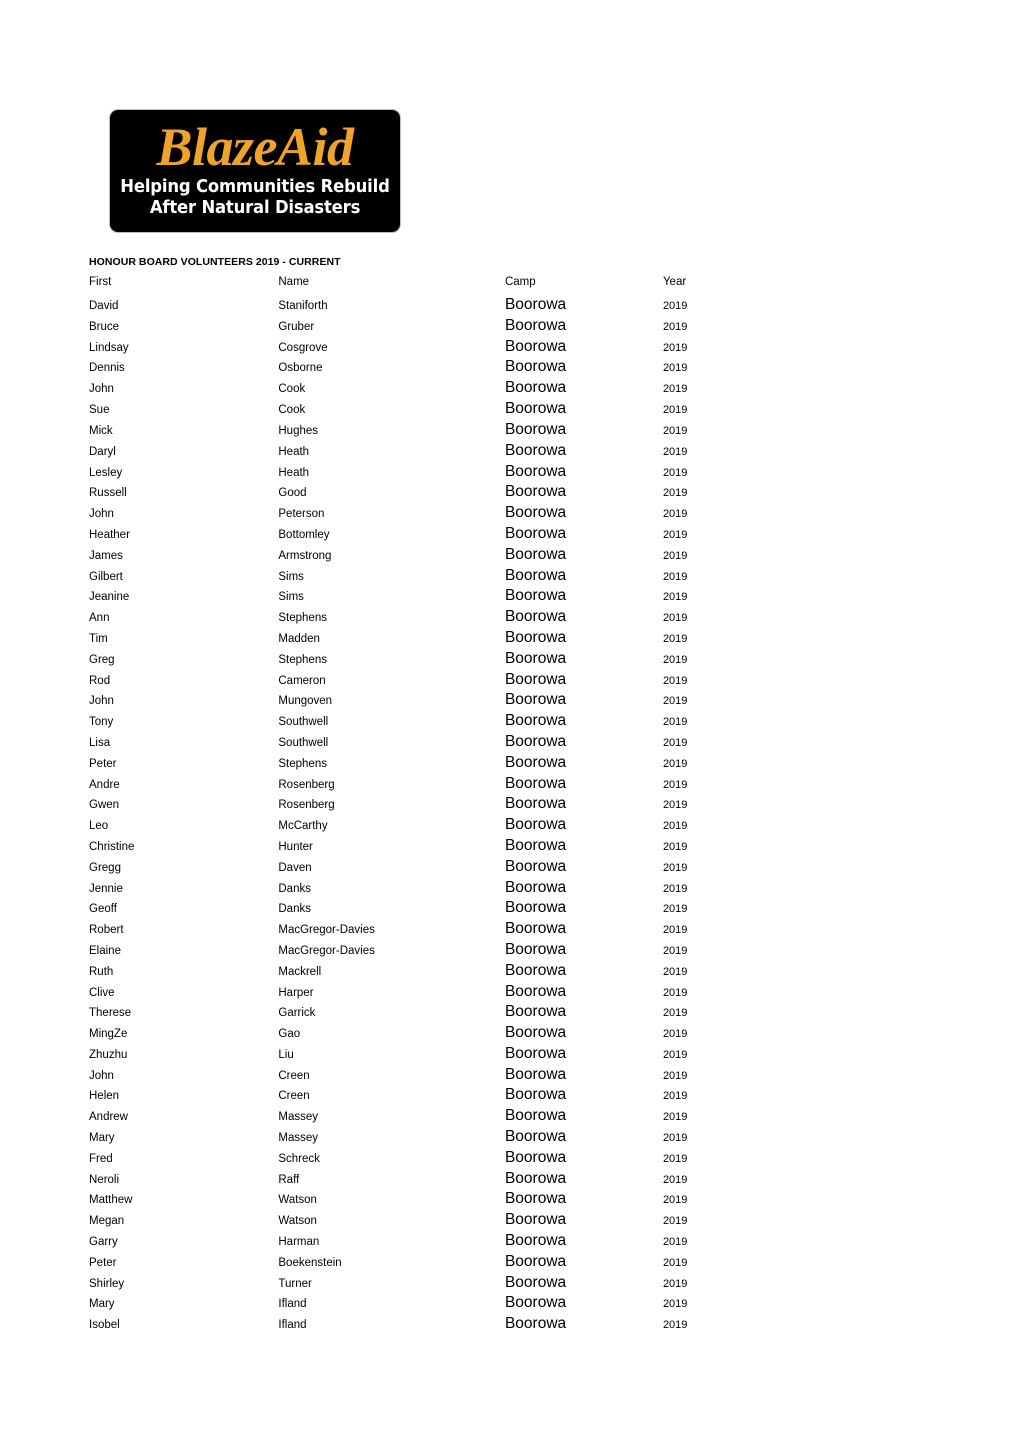 Image resolution: width=1020 pixels, height=1442 pixels. Describe the element at coordinates (439, 1242) in the screenshot. I see `table-row: Garry Harman Boorowa 2019` at that location.